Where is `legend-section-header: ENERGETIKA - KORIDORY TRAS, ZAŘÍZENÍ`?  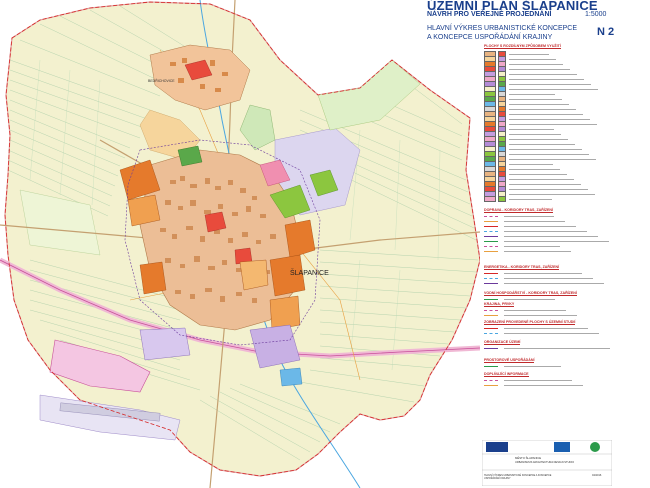 legend-section-header: ENERGETIKA - KORIDORY TRAS, ZAŘÍZENÍ is located at coordinates (522, 267).